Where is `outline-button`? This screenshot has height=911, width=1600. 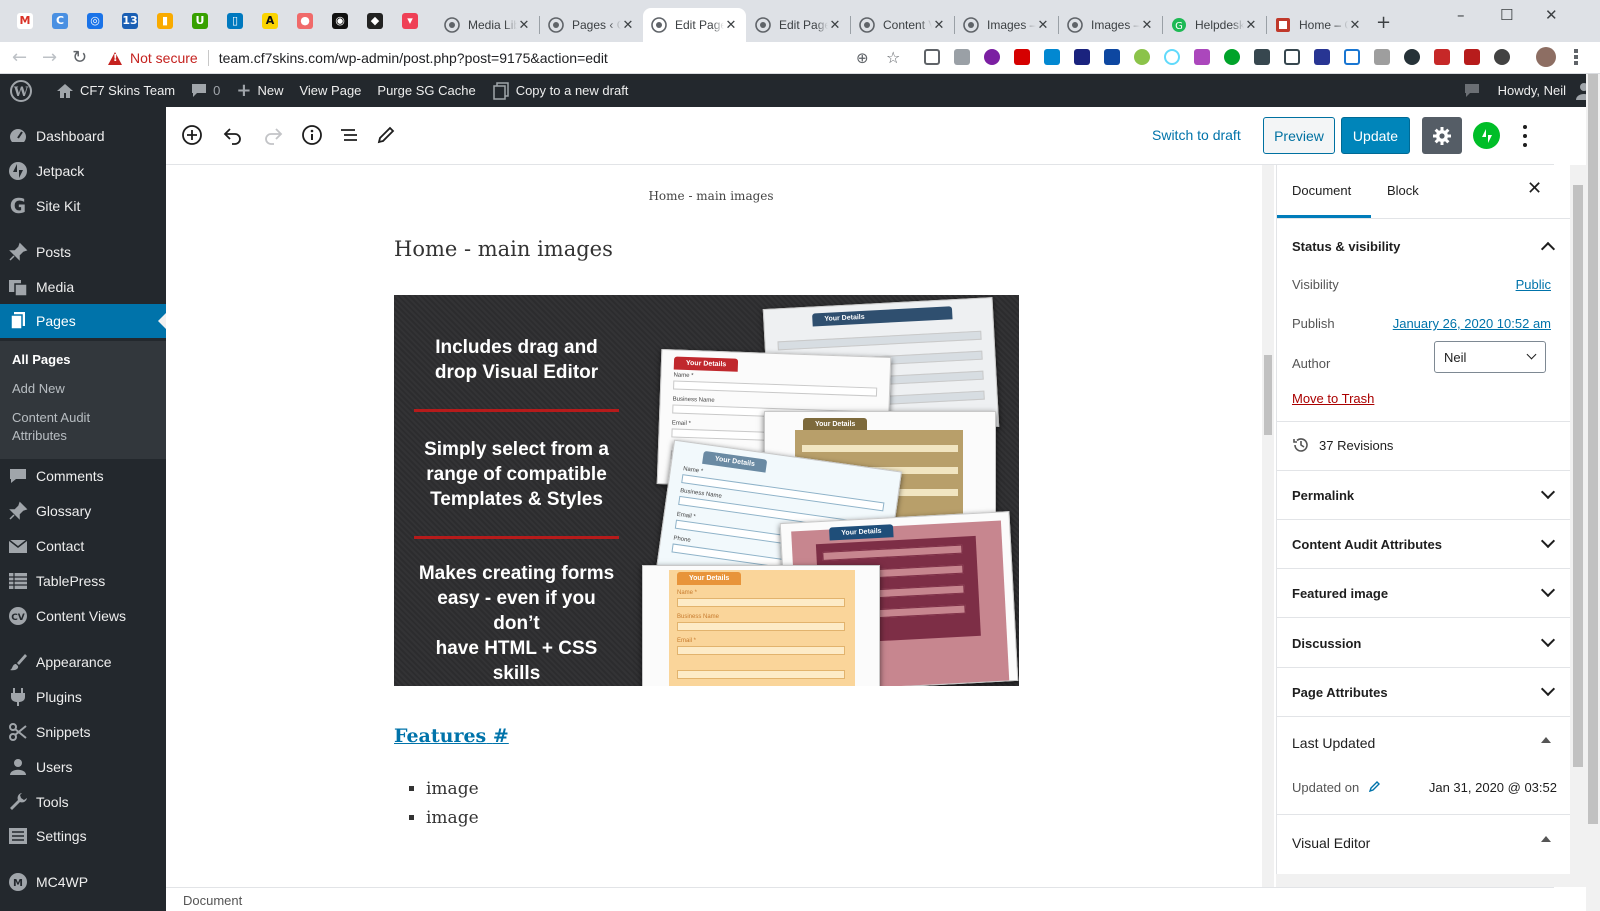
outline-button is located at coordinates (349, 135).